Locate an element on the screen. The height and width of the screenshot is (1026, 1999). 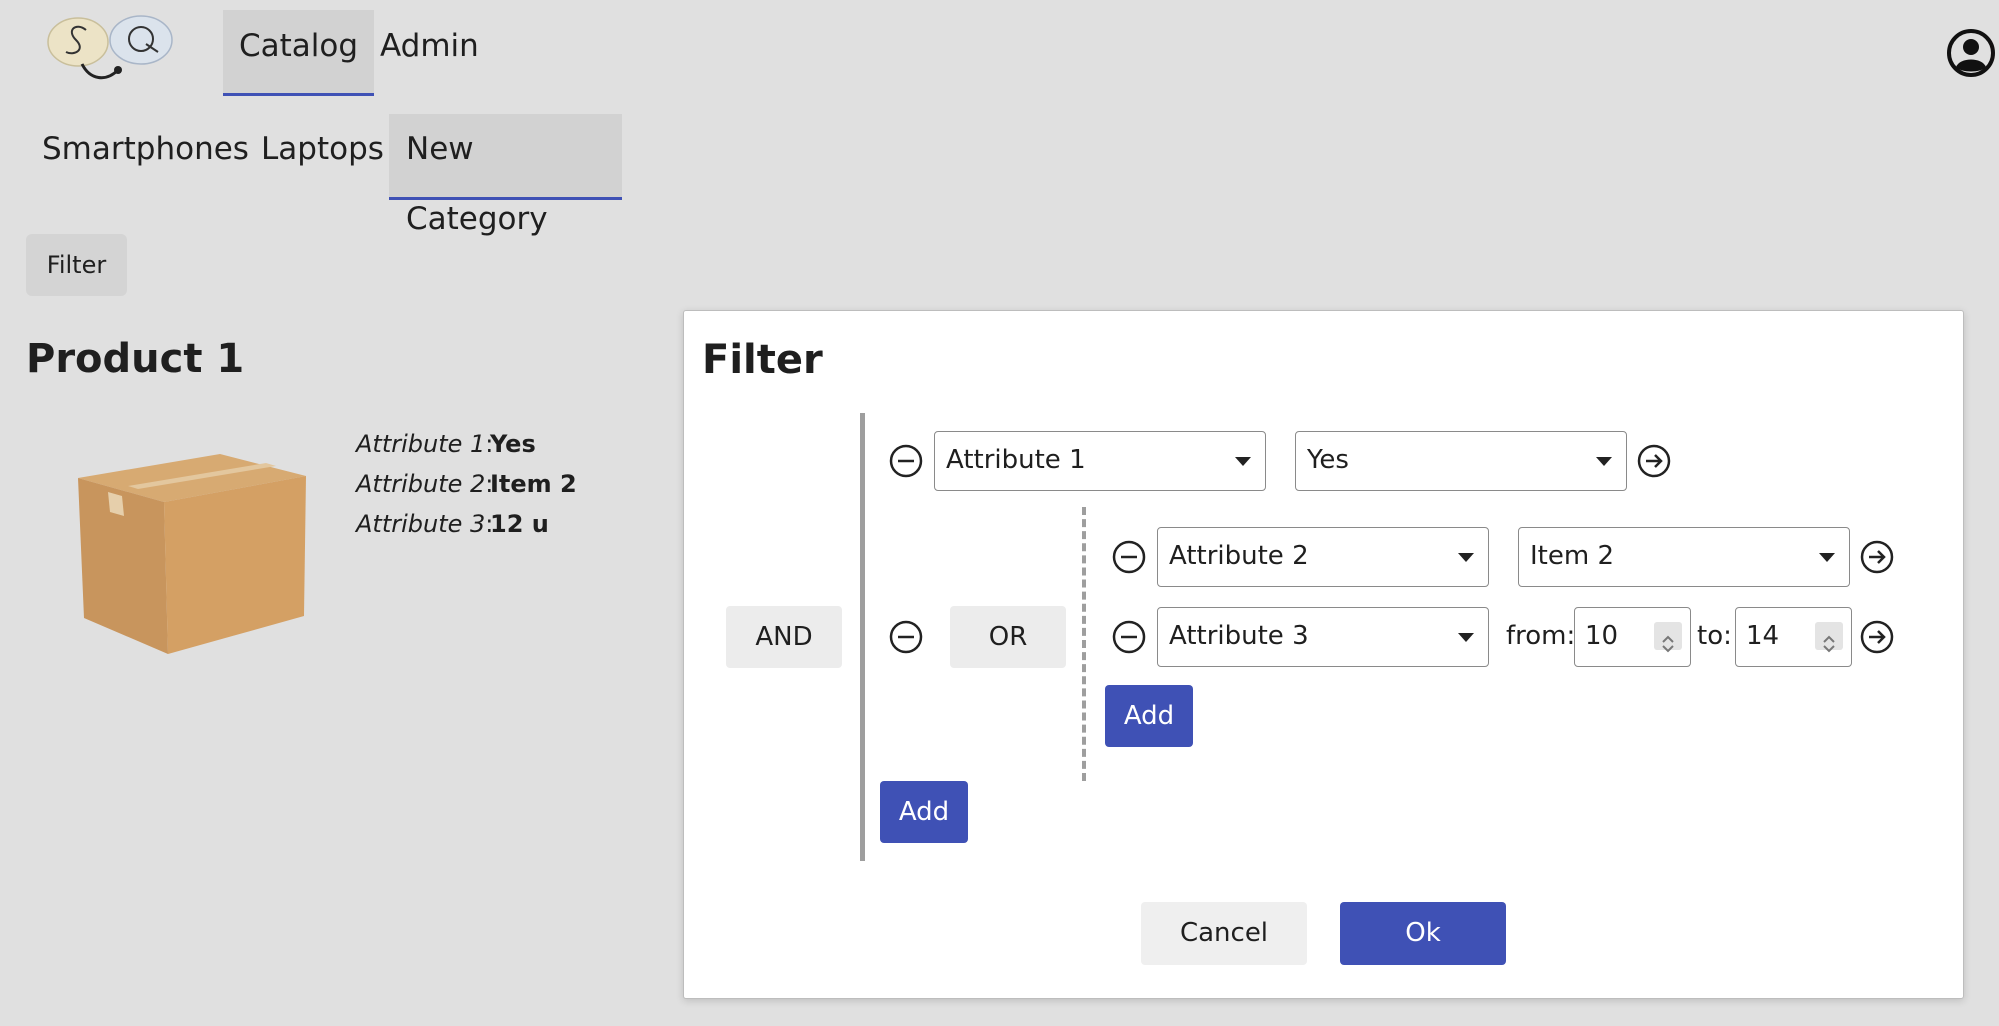
attribute-value: Yes is located at coordinates (513, 444).